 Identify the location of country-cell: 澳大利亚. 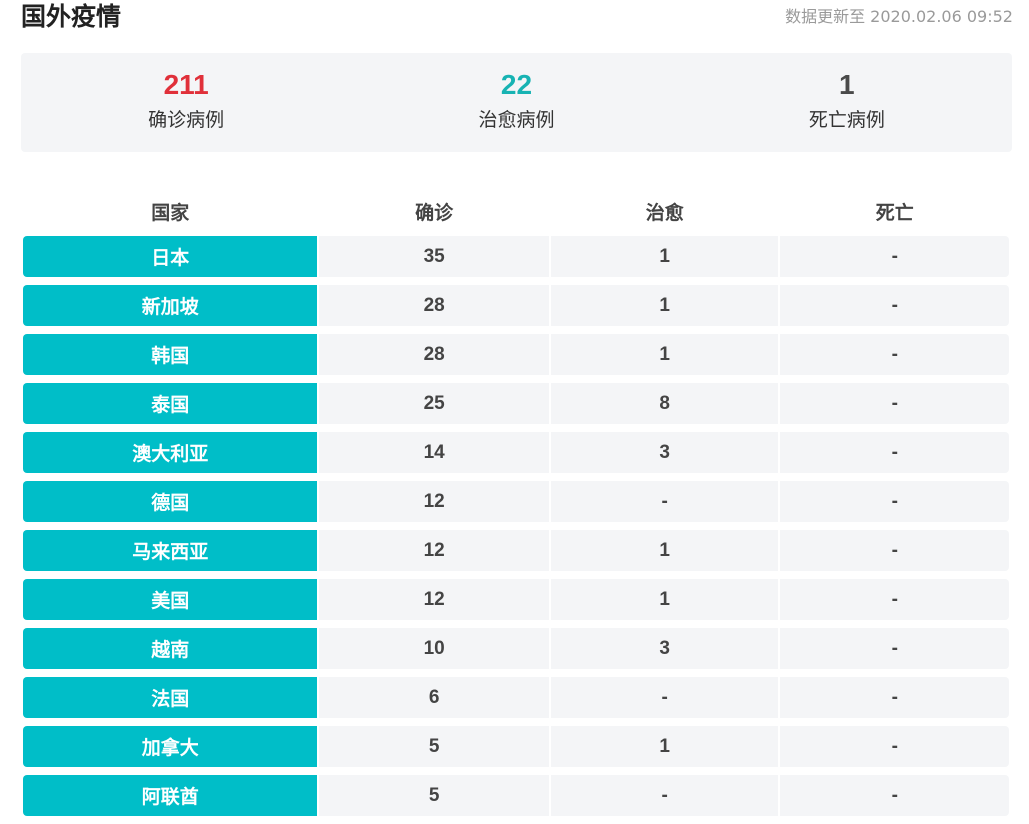
(170, 452).